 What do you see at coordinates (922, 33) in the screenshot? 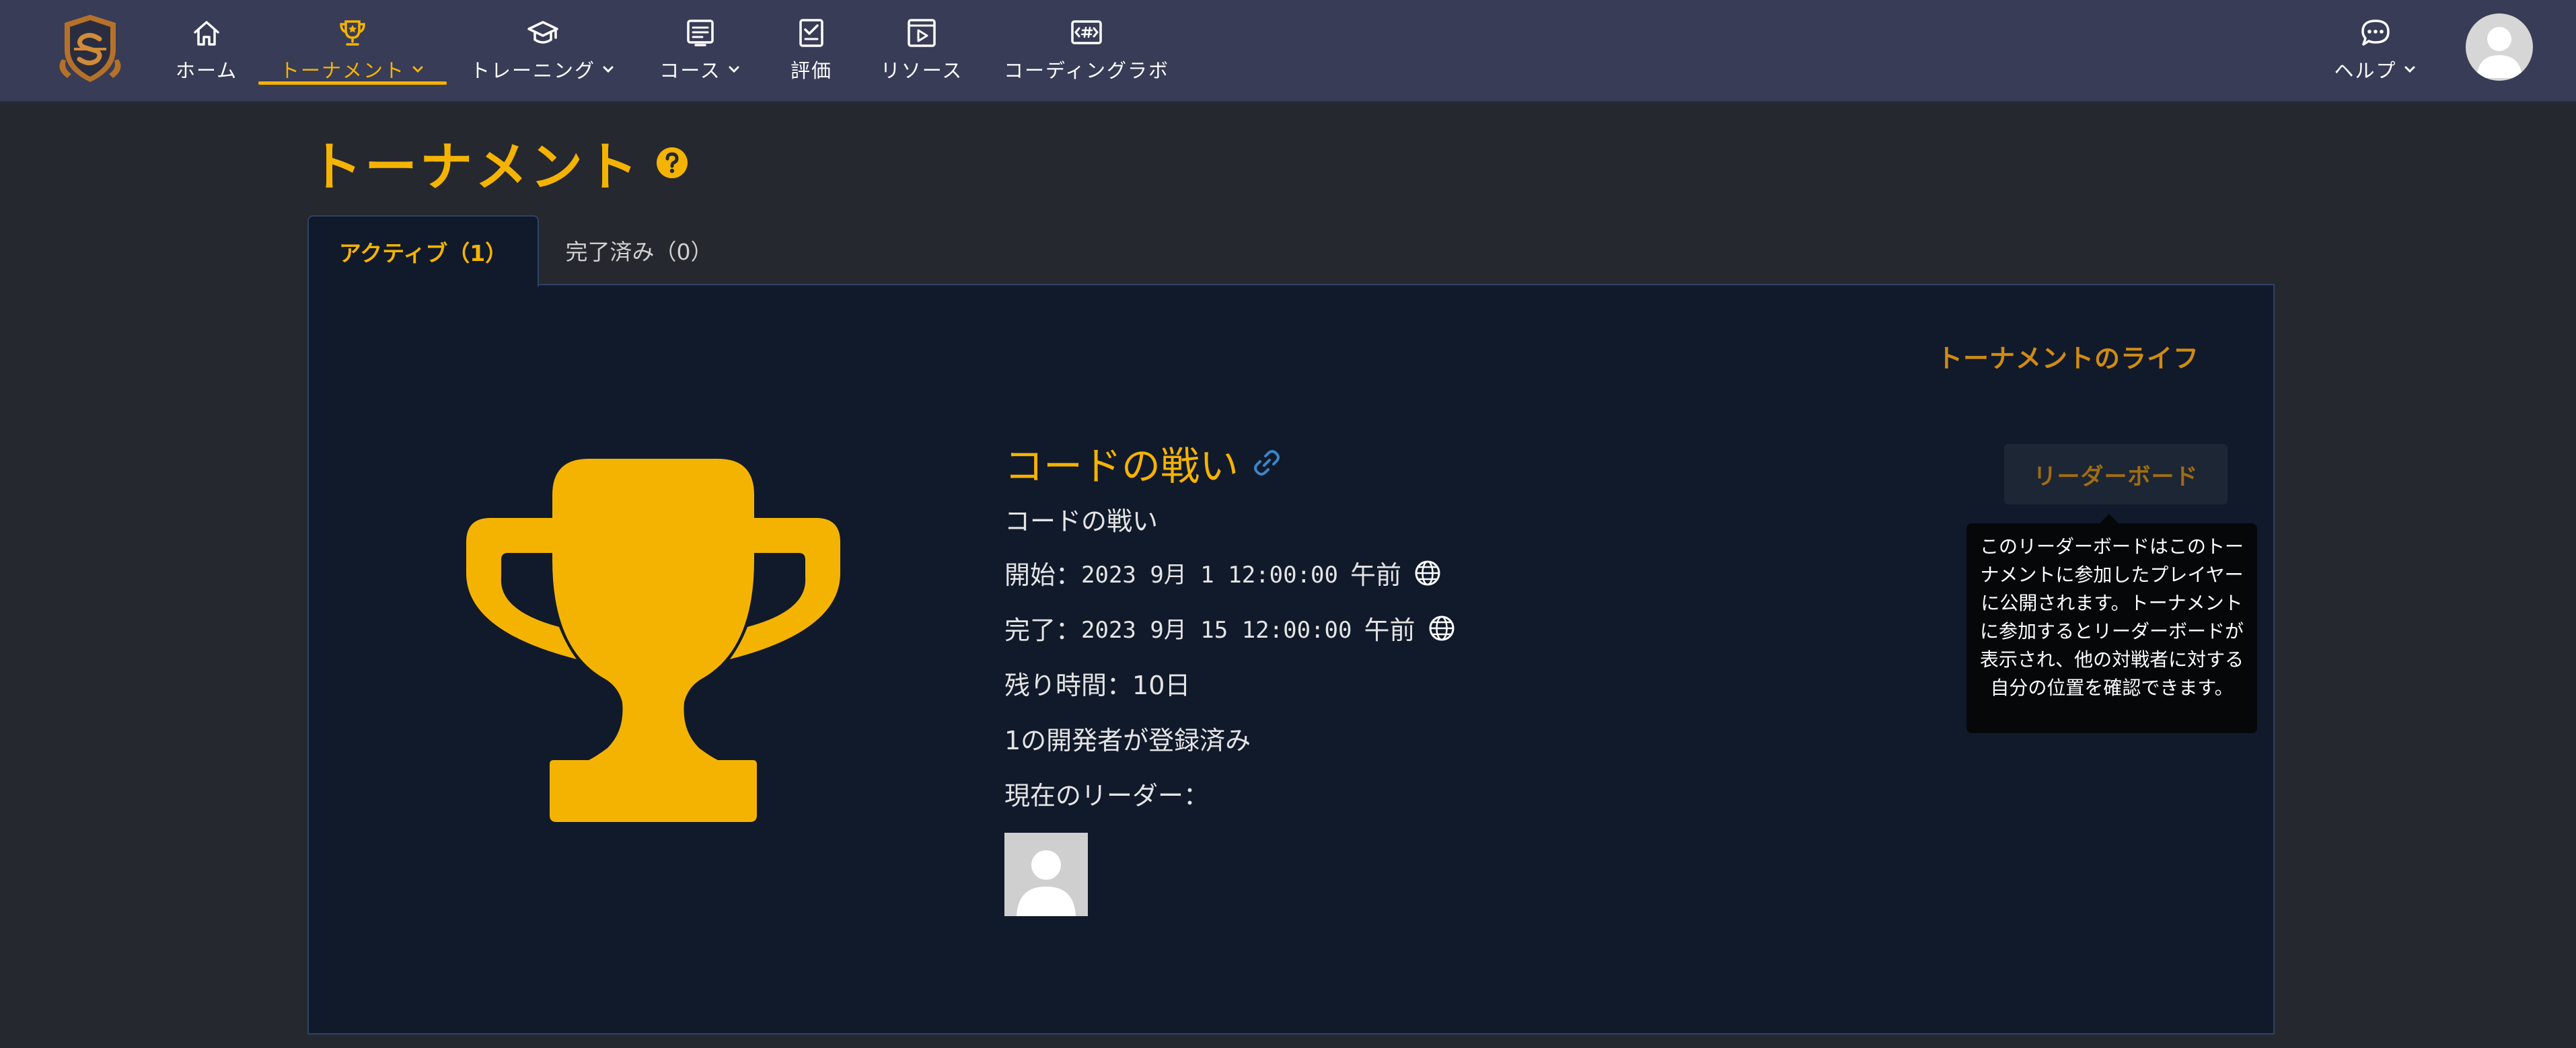
I see `resource-icon` at bounding box center [922, 33].